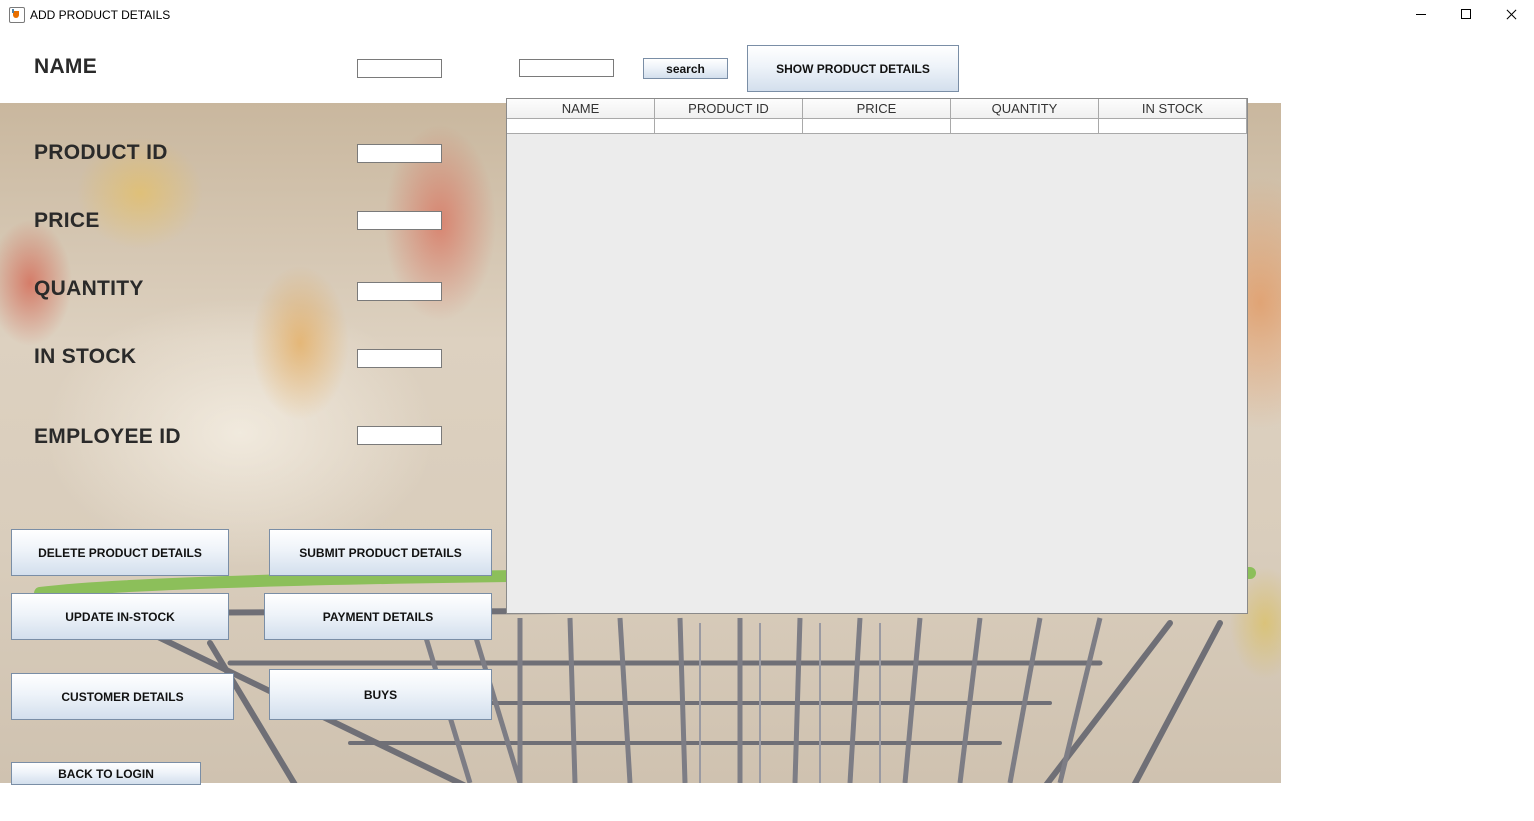  I want to click on in-stock-label: IN STOCK, so click(85, 356).